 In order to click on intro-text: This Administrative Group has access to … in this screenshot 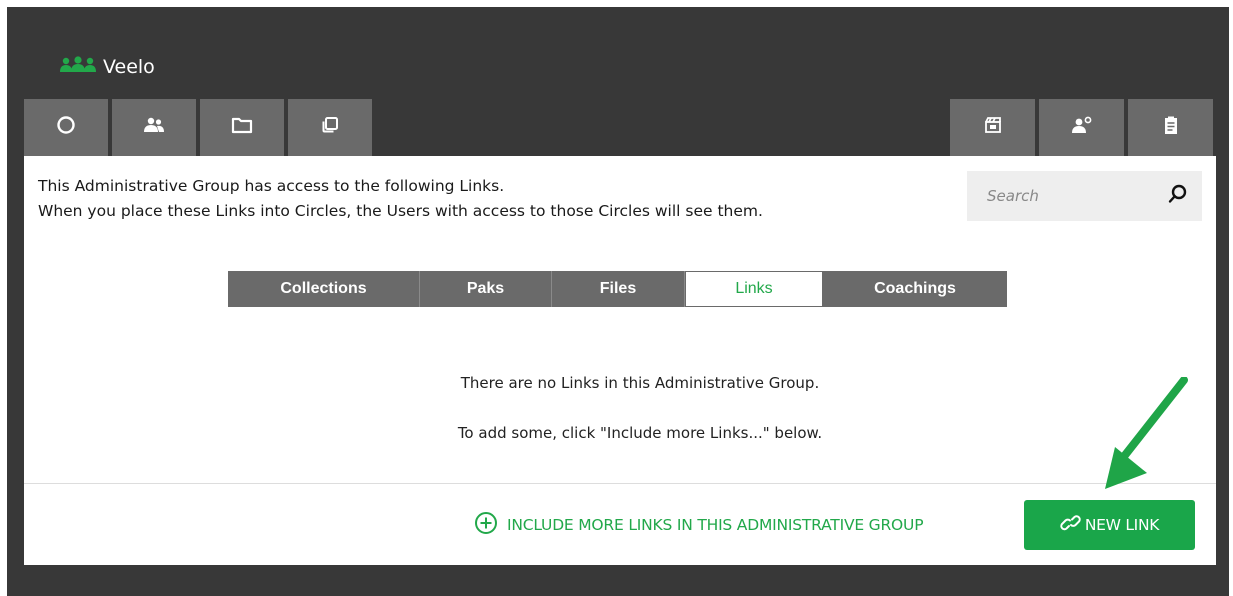, I will do `click(400, 199)`.